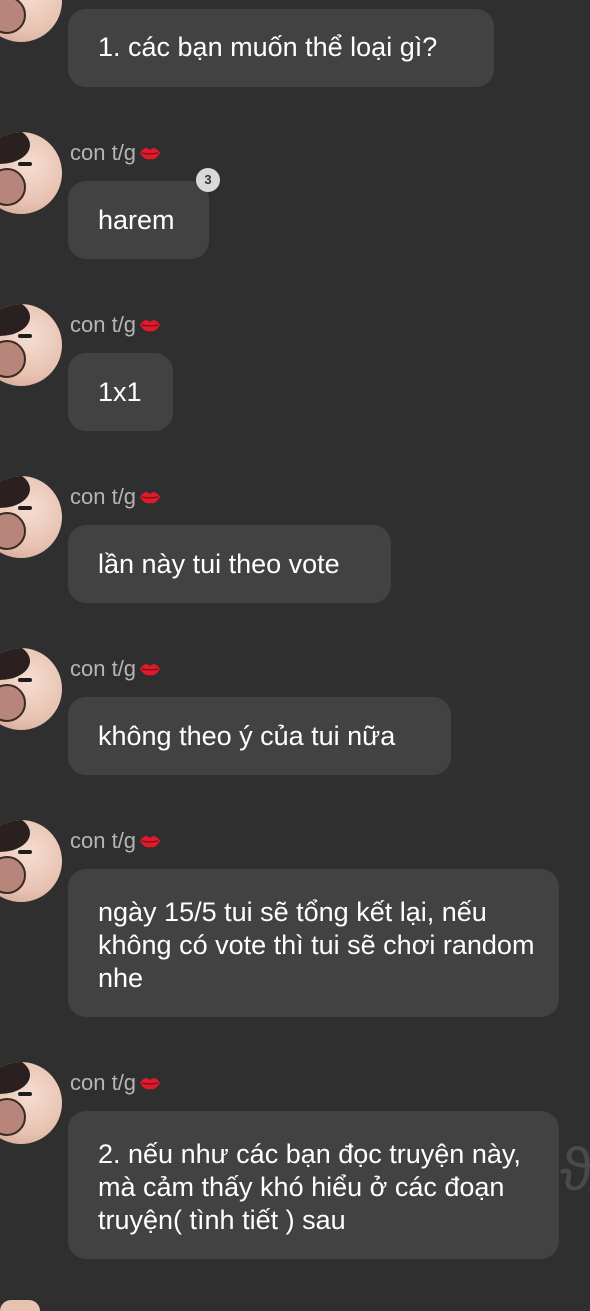 This screenshot has height=1311, width=590. I want to click on message-text: không theo ý của tui nữa, so click(247, 736).